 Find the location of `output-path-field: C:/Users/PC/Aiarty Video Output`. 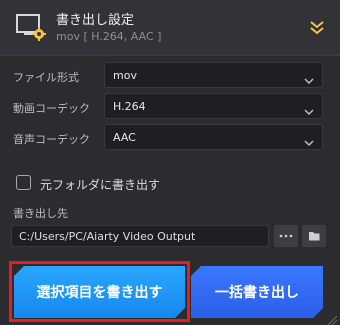

output-path-field: C:/Users/PC/Aiarty Video Output is located at coordinates (140, 236).